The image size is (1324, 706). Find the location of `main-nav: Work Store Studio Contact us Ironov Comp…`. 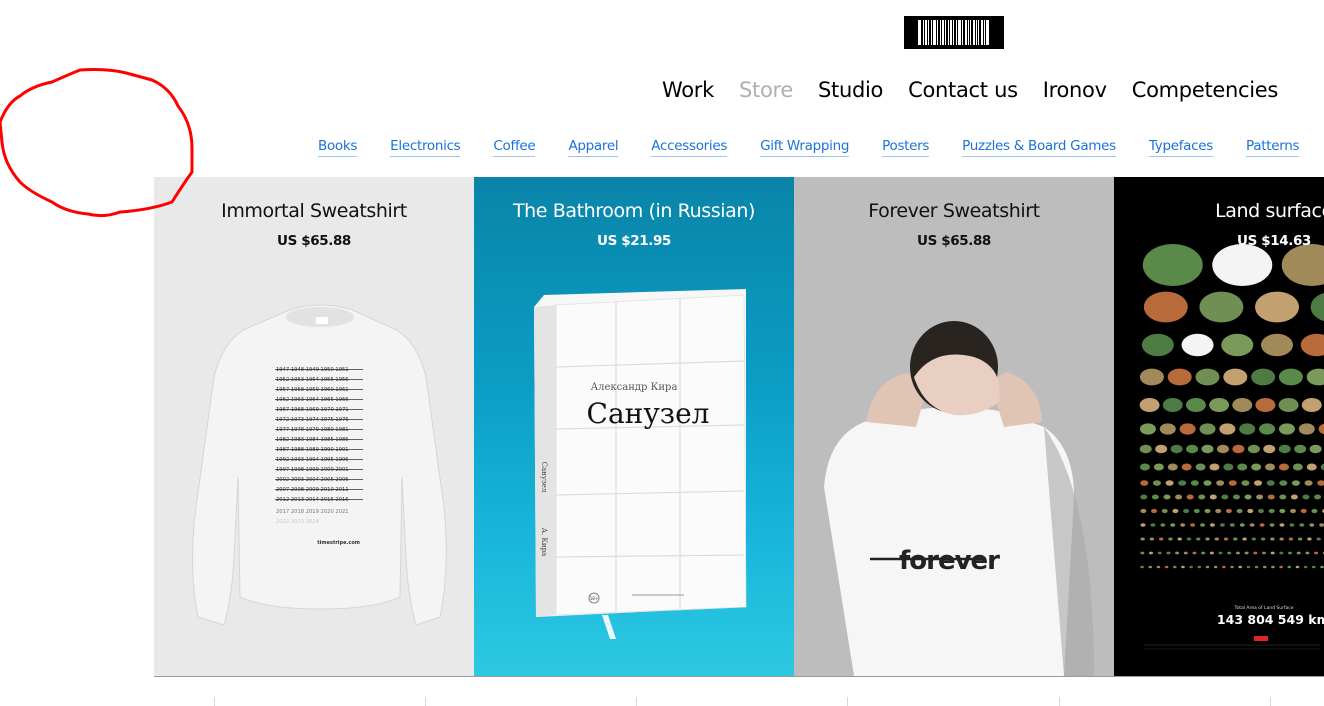

main-nav: Work Store Studio Contact us Ironov Comp… is located at coordinates (982, 90).